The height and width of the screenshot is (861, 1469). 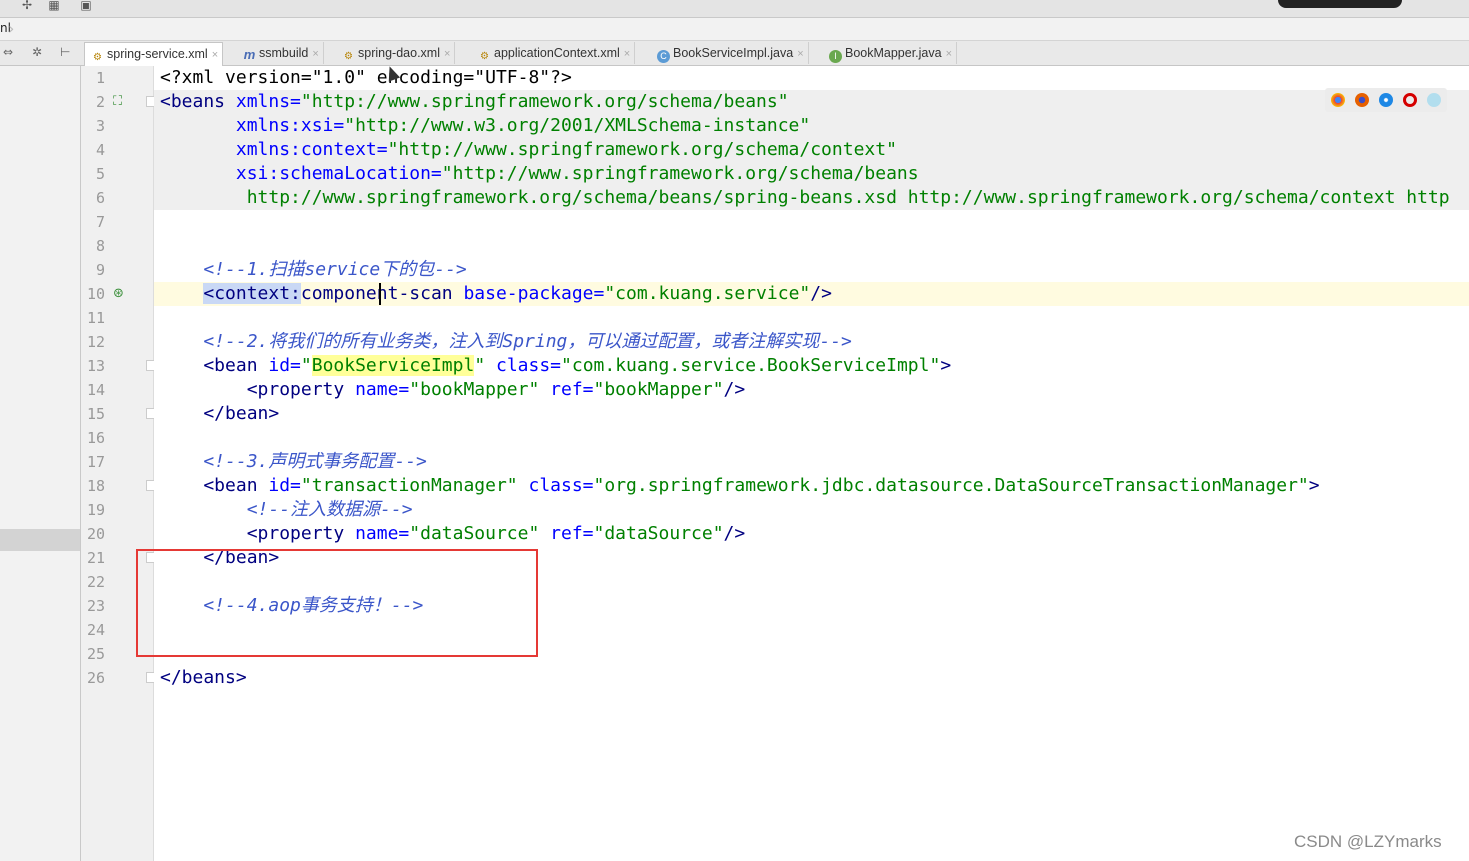 What do you see at coordinates (8, 52) in the screenshot?
I see `collapse-icon: ⇔` at bounding box center [8, 52].